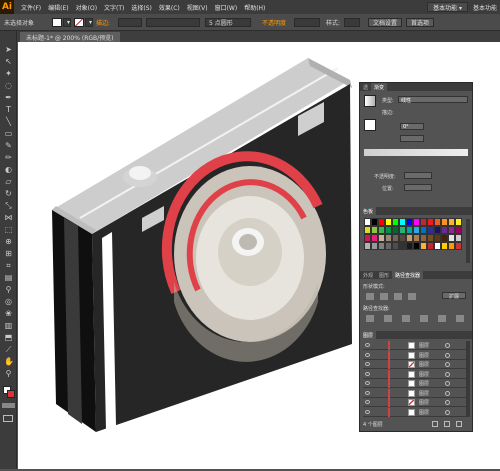 This screenshot has width=500, height=471. I want to click on blob-brush-icon: ◐, so click(8, 169).